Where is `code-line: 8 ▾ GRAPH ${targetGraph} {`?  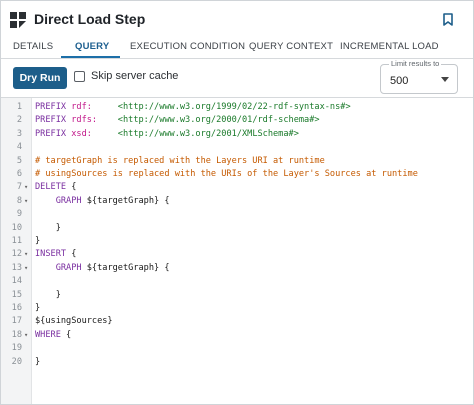
code-line: 8 ▾ GRAPH ${targetGraph} { is located at coordinates (236, 201).